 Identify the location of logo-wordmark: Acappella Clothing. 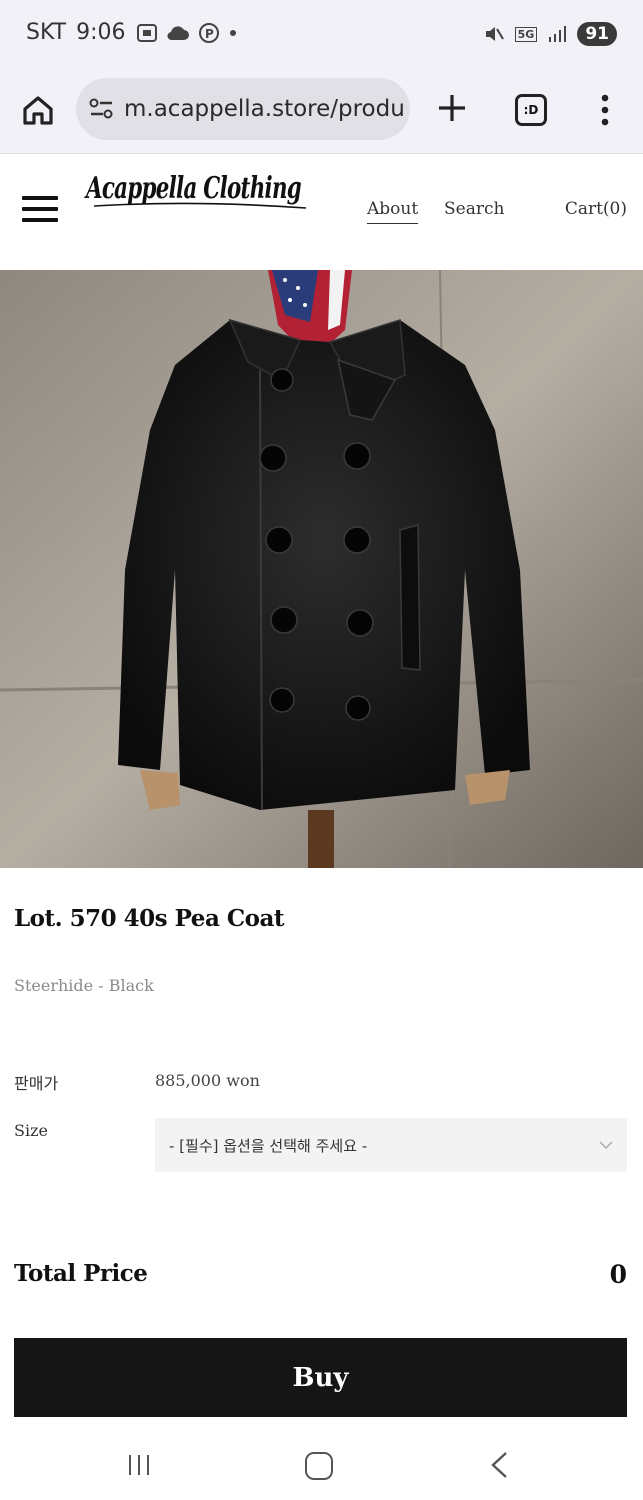
(195, 190).